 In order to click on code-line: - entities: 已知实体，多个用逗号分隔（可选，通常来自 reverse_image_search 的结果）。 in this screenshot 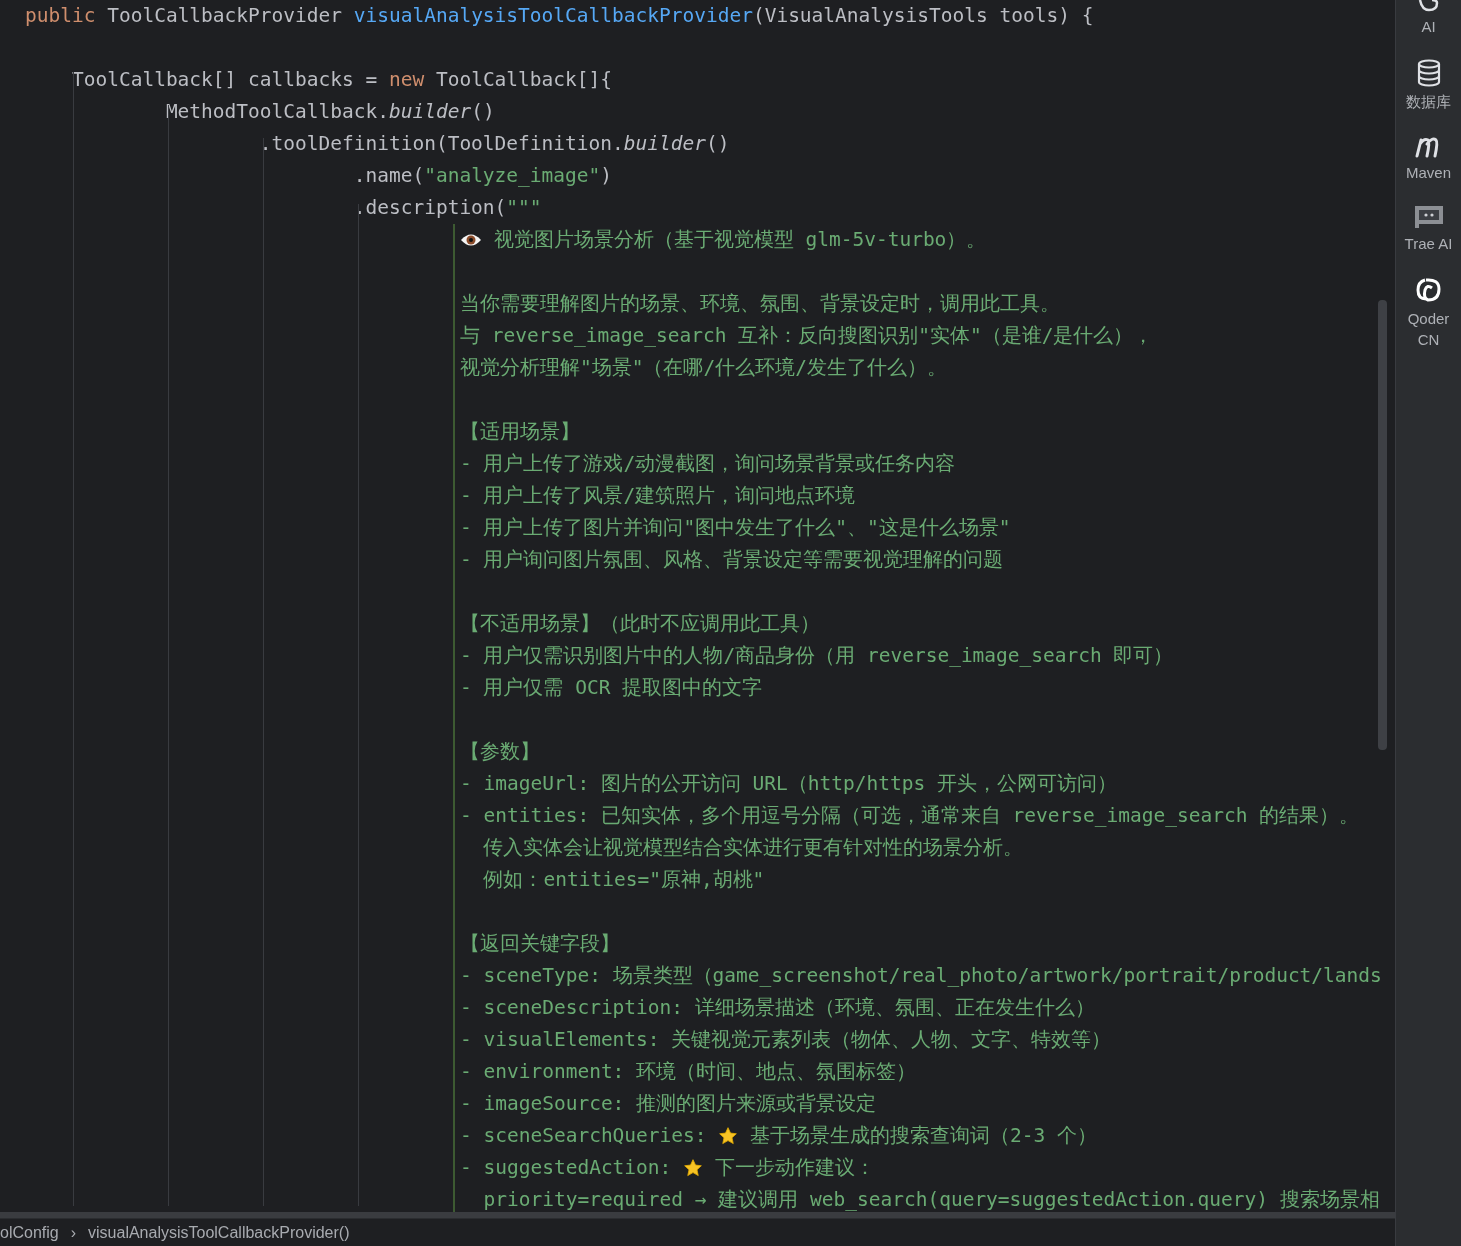, I will do `click(910, 816)`.